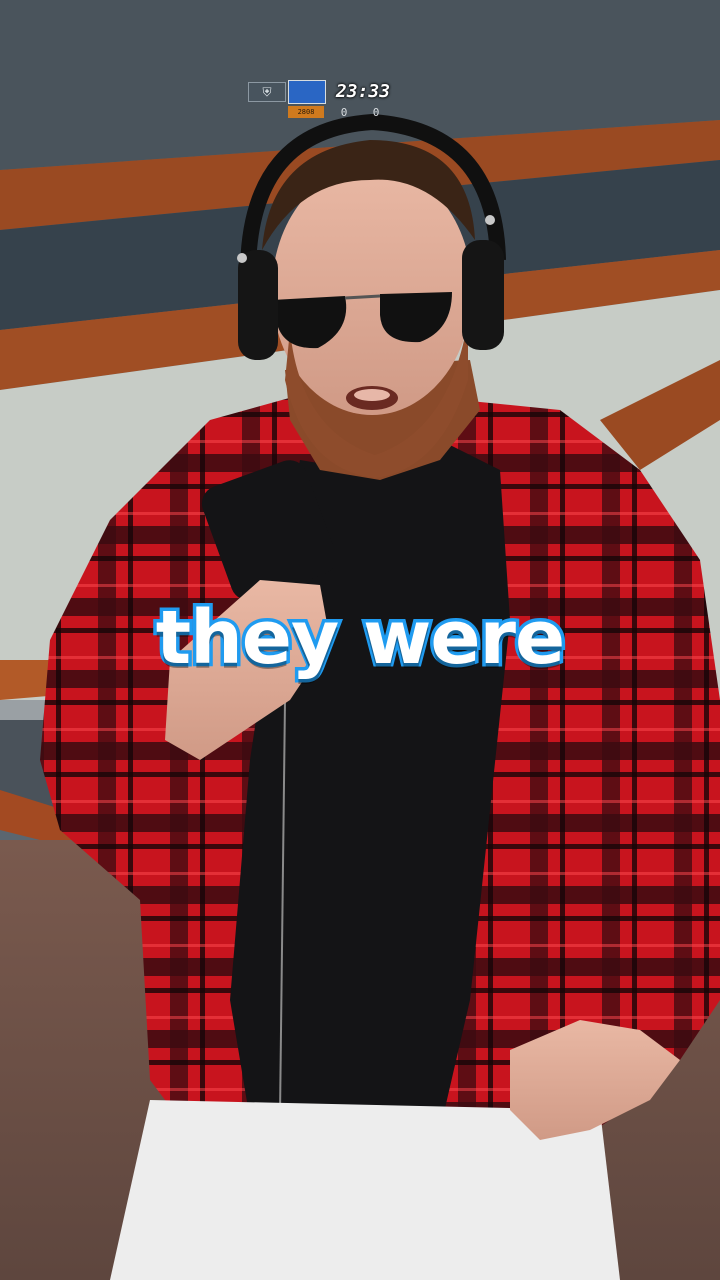 The height and width of the screenshot is (1280, 720). Describe the element at coordinates (242, 258) in the screenshot. I see `headphones-left-hinge` at that location.